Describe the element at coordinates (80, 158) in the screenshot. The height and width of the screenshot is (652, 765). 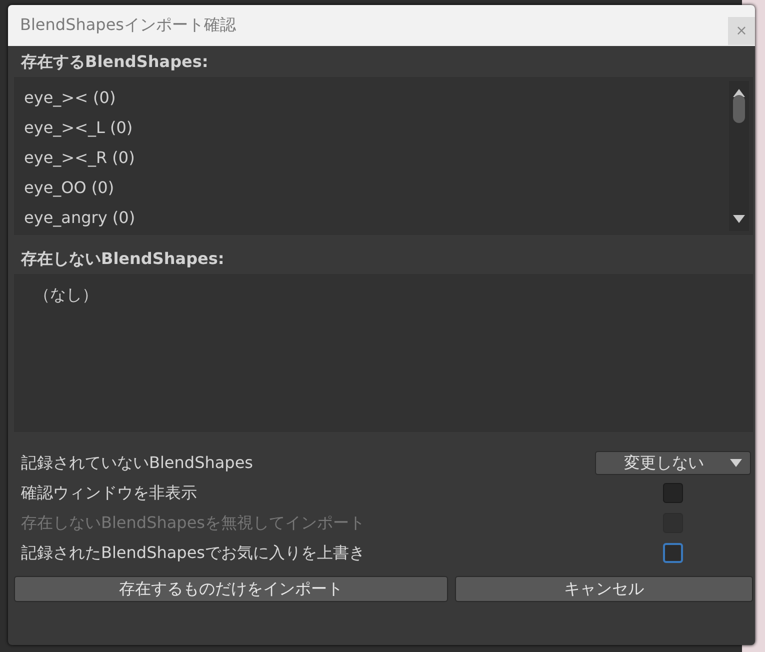
I see `list-item: eye_><_R (0)` at that location.